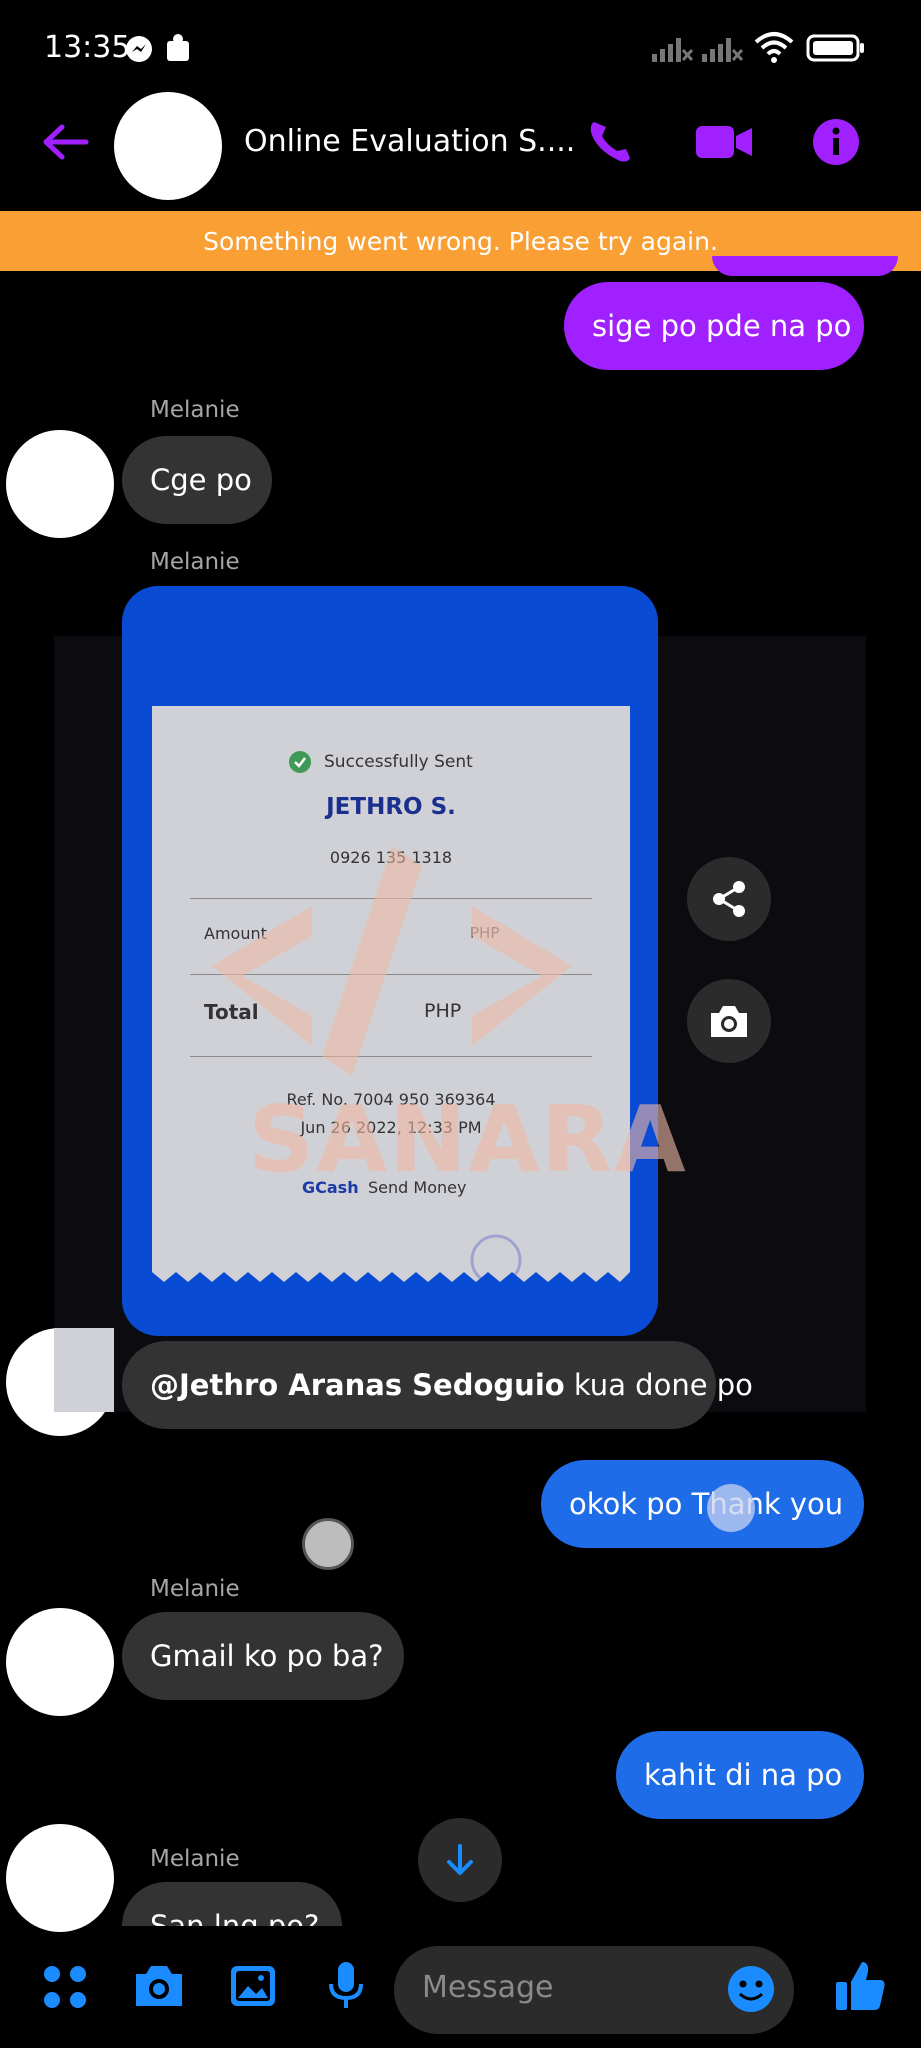 This screenshot has height=2048, width=921. I want to click on info-icon, so click(836, 142).